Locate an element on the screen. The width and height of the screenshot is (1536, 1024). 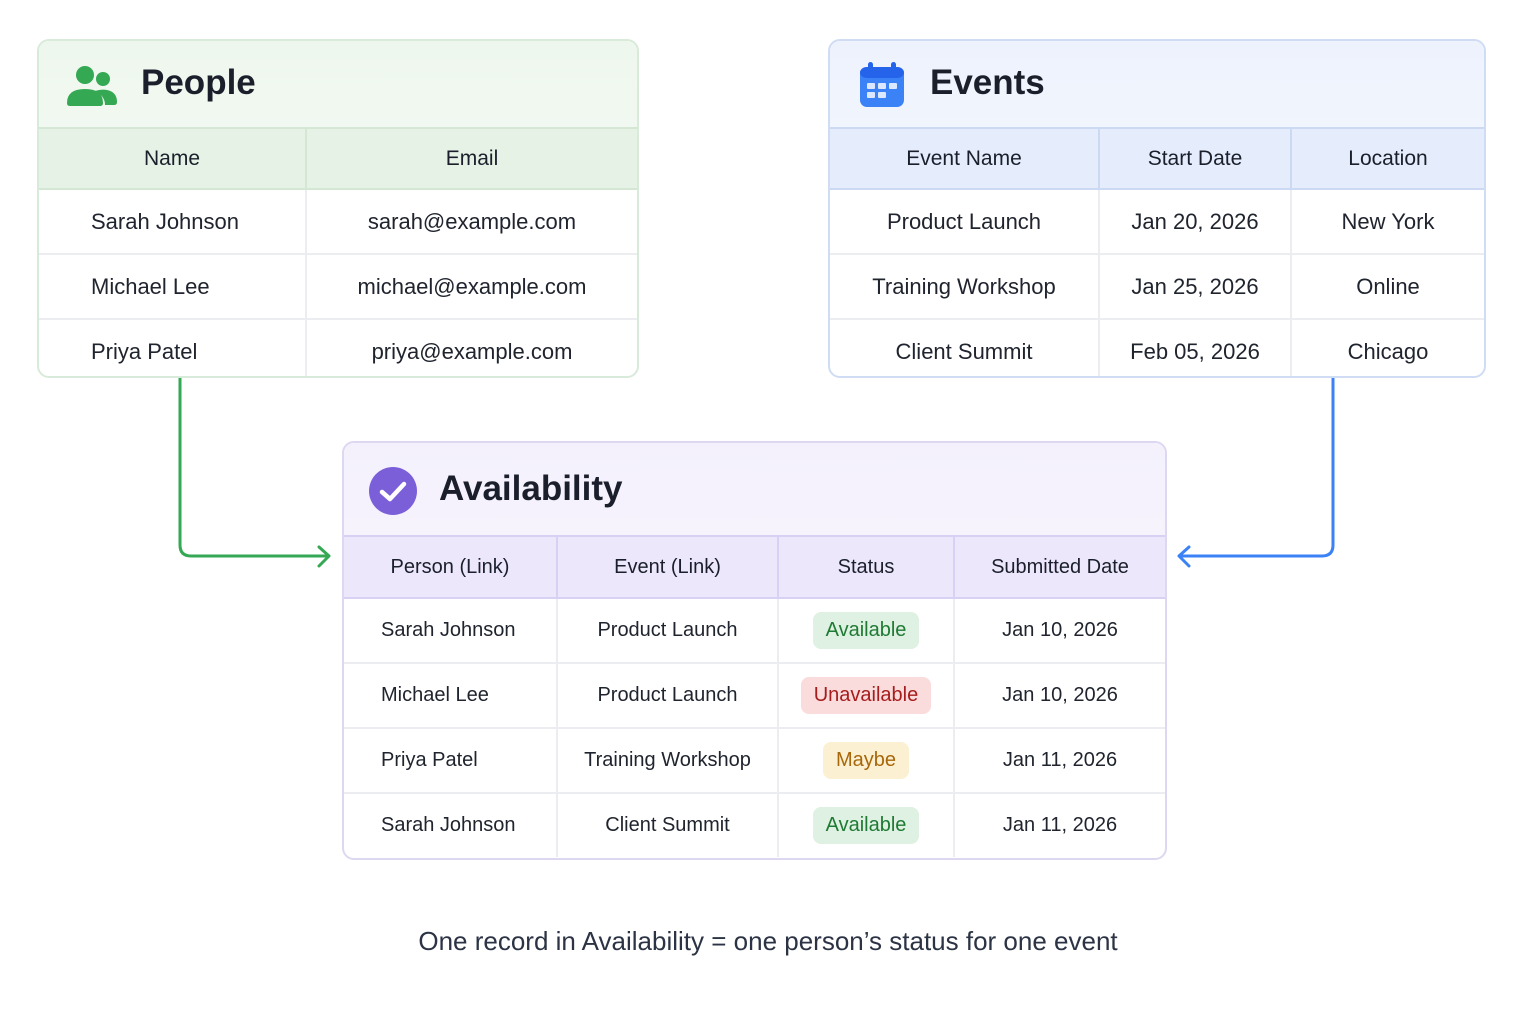
table-row: Priya Patel priya@example.com is located at coordinates (338, 347).